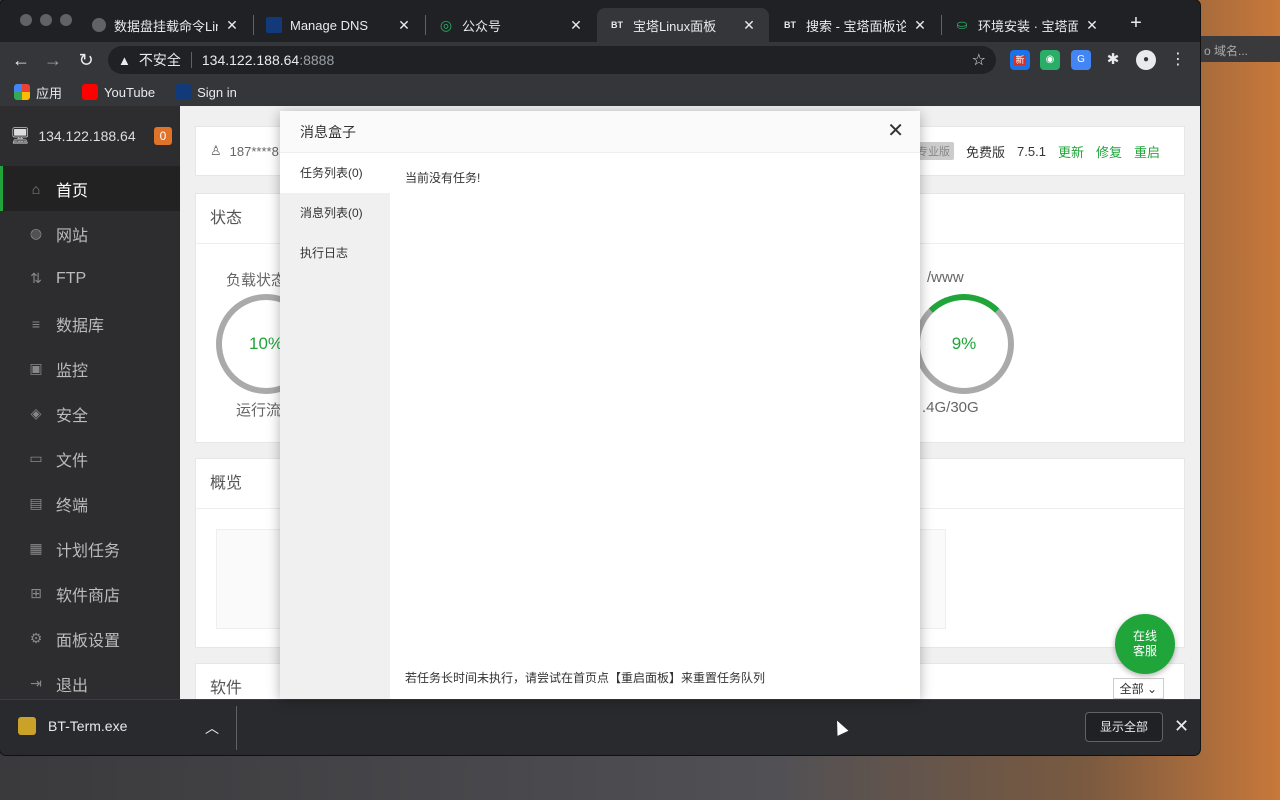 The width and height of the screenshot is (1280, 800). What do you see at coordinates (335, 253) in the screenshot?
I see `tab-exec-log: 执行日志` at bounding box center [335, 253].